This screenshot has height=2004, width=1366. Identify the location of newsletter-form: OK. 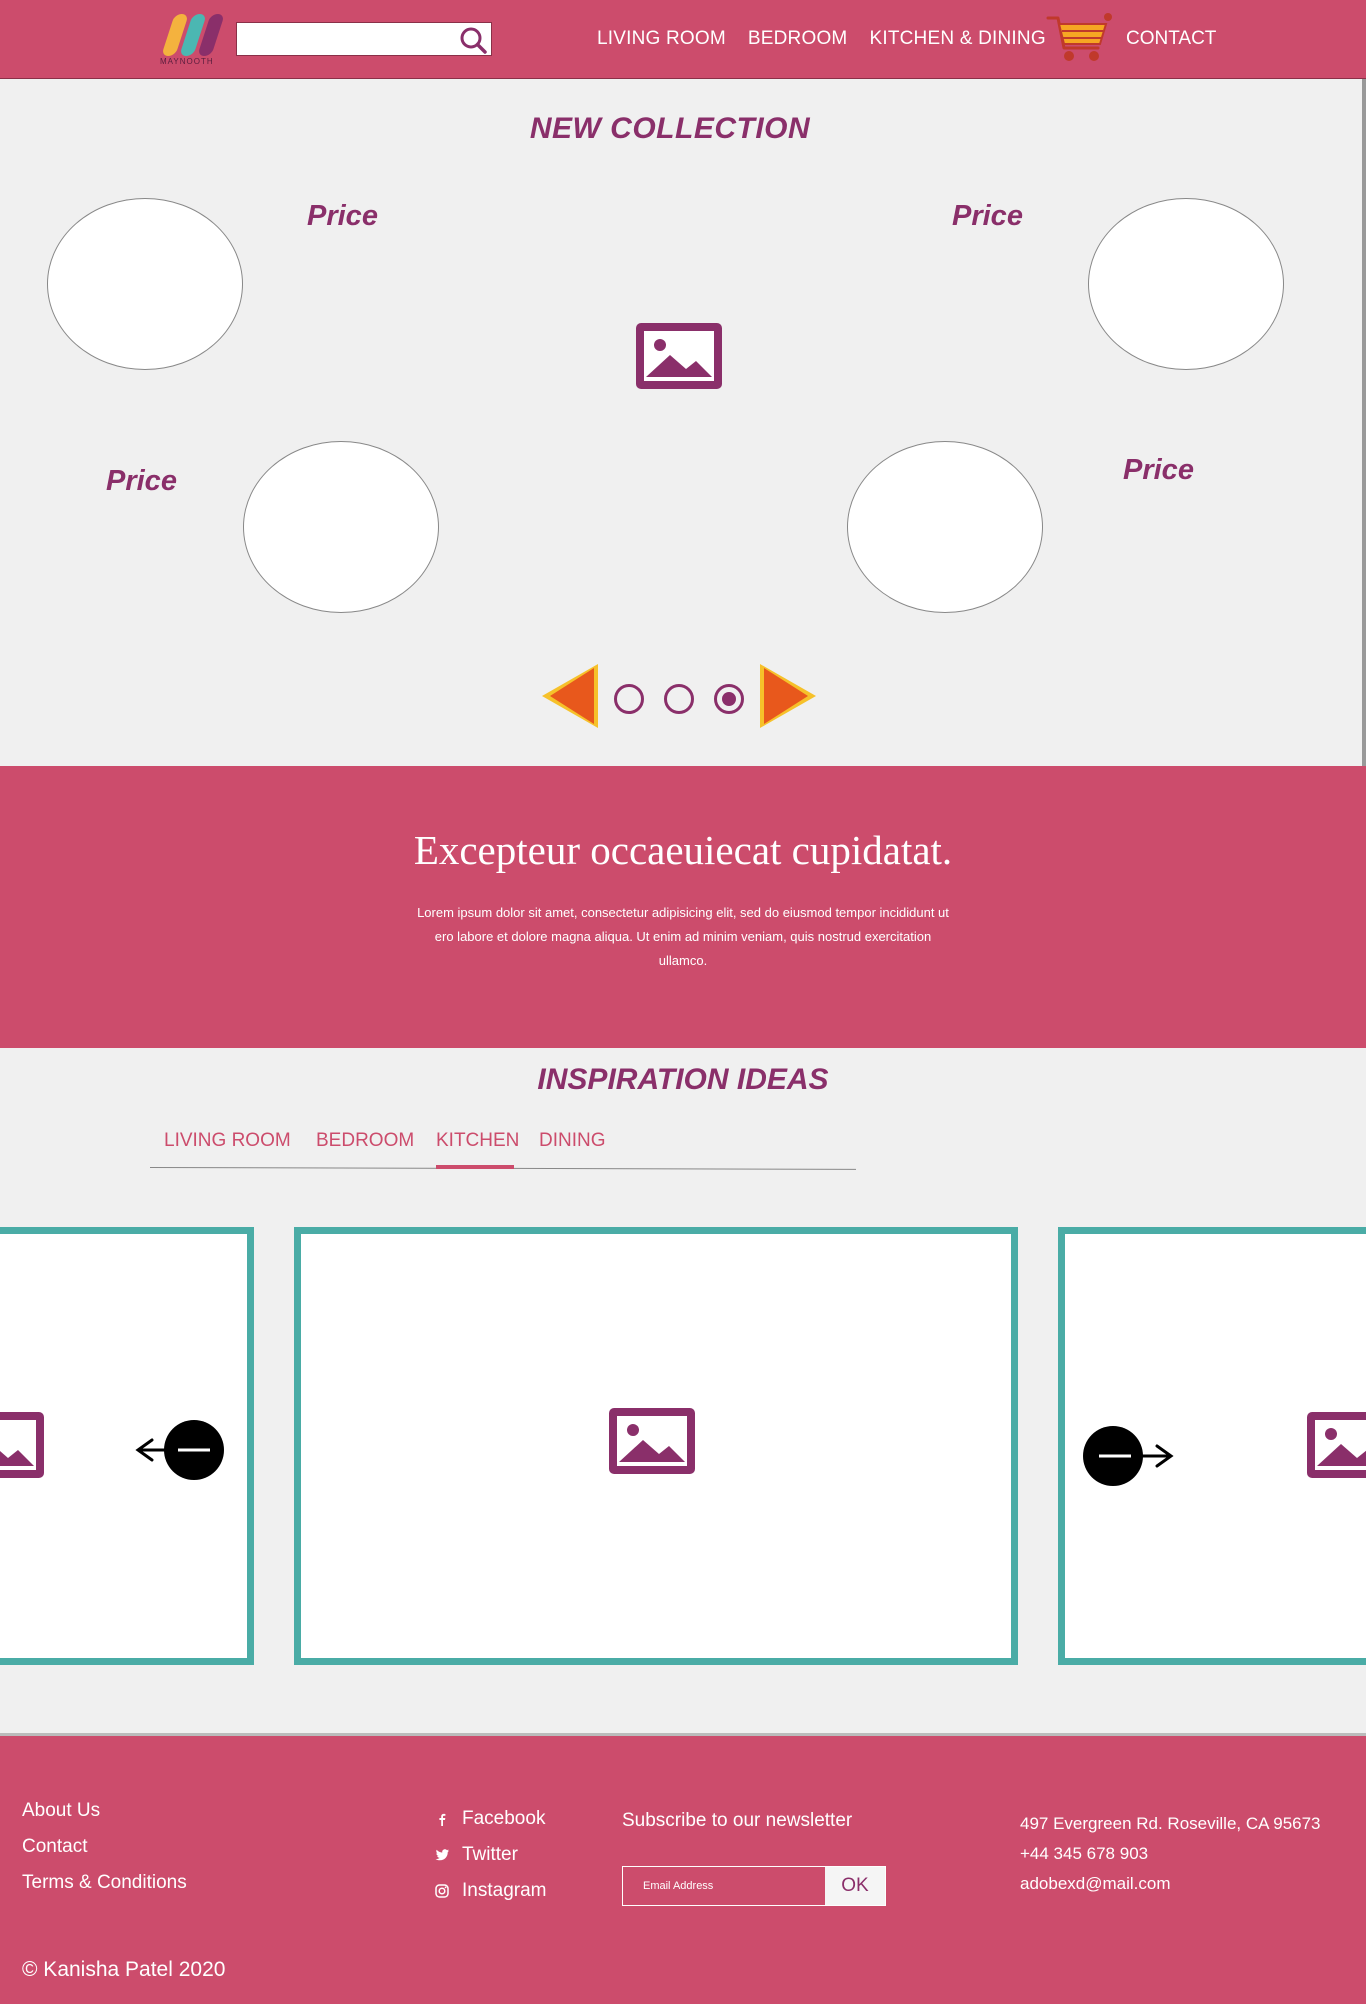
(754, 1886).